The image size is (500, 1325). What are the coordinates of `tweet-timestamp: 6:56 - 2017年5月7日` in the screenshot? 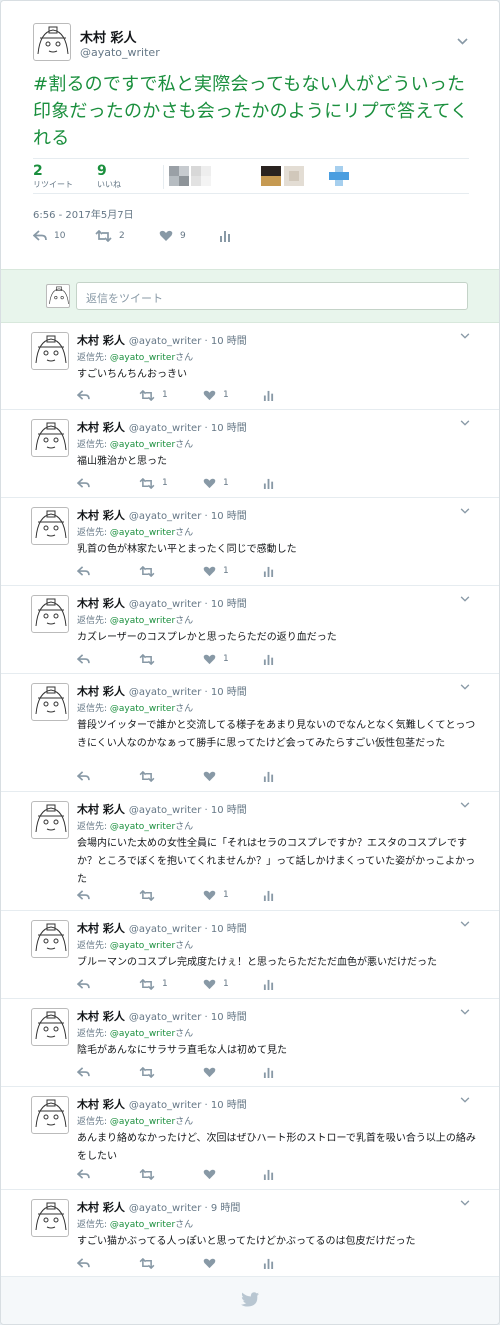 It's located at (83, 213).